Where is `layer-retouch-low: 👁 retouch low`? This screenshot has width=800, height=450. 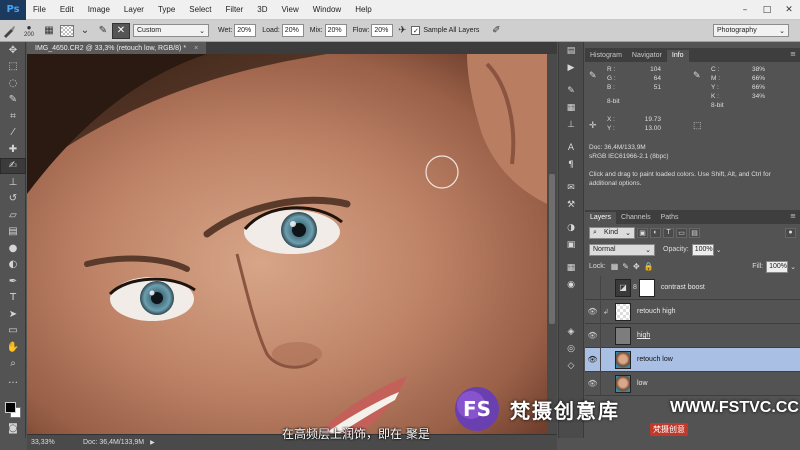
layer-retouch-low: 👁 retouch low is located at coordinates (692, 359).